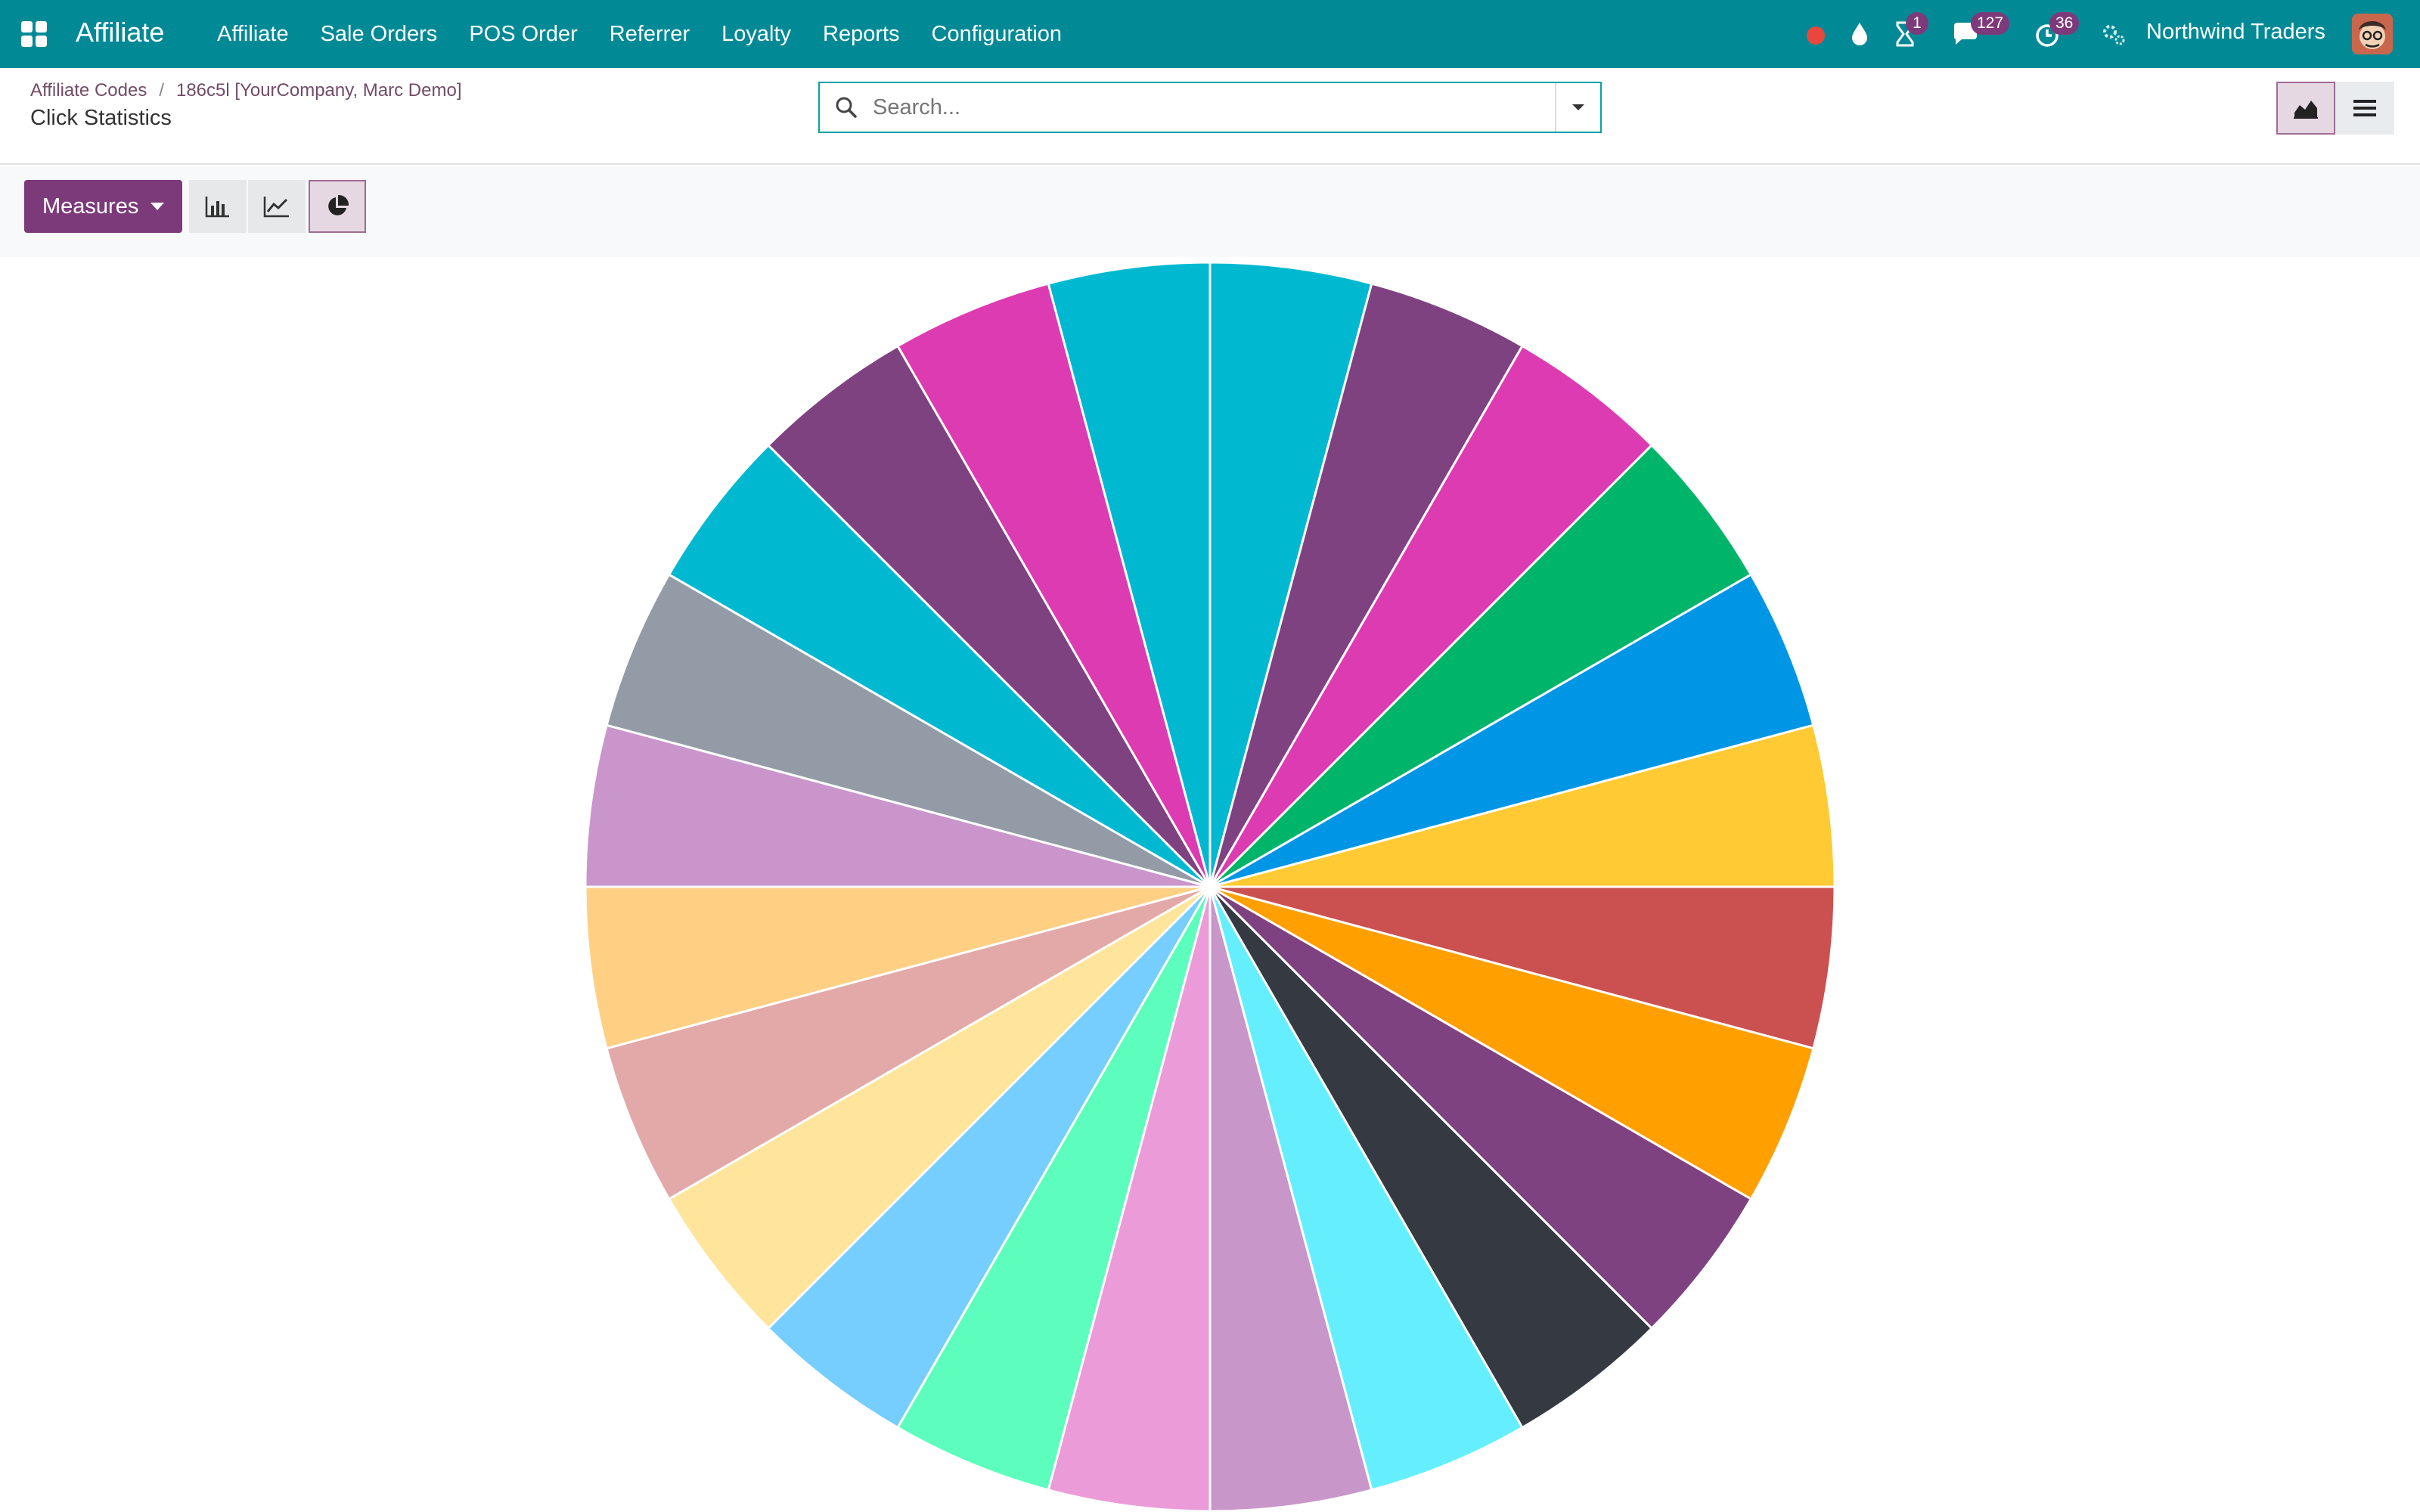 Image resolution: width=2420 pixels, height=1512 pixels. What do you see at coordinates (650, 34) in the screenshot?
I see `menu-item-referrer: Referrer` at bounding box center [650, 34].